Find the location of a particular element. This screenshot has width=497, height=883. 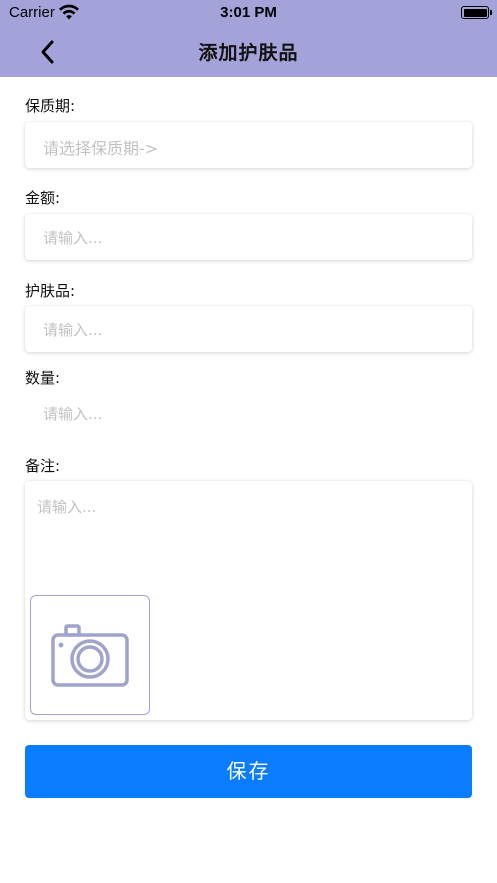

status-bar: Carrier 3:01 PM is located at coordinates (248, 13).